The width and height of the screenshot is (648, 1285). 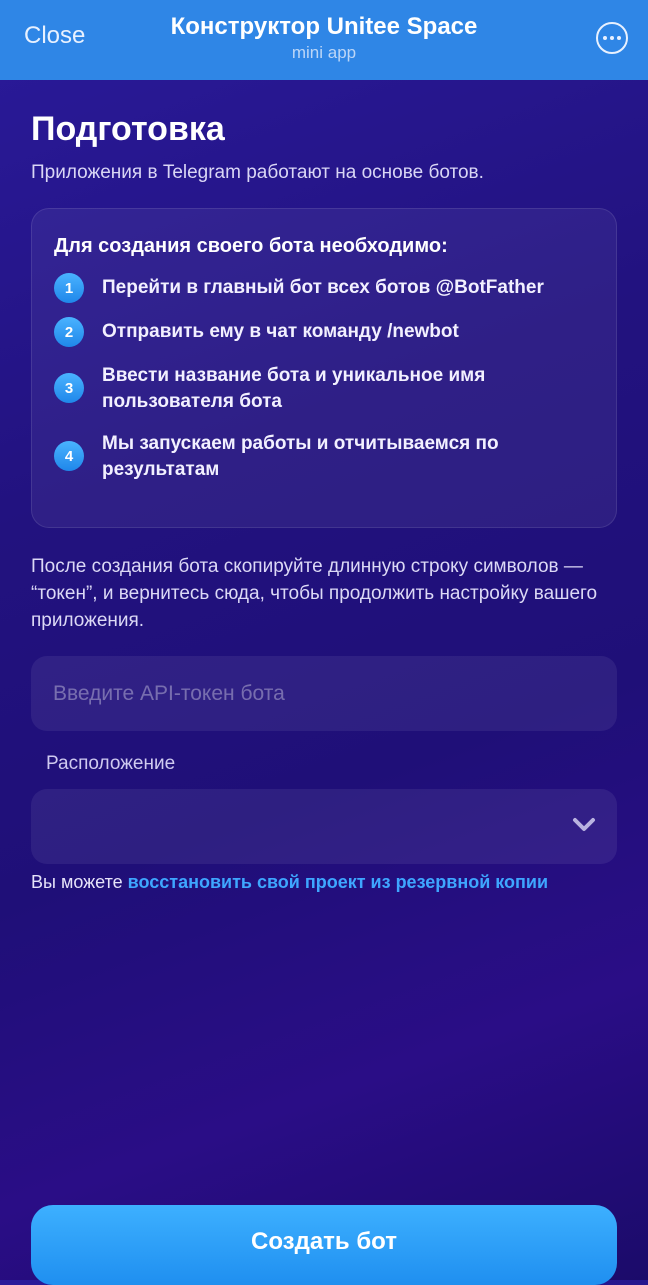 What do you see at coordinates (324, 1245) in the screenshot?
I see `create-bot-button: Создать бот` at bounding box center [324, 1245].